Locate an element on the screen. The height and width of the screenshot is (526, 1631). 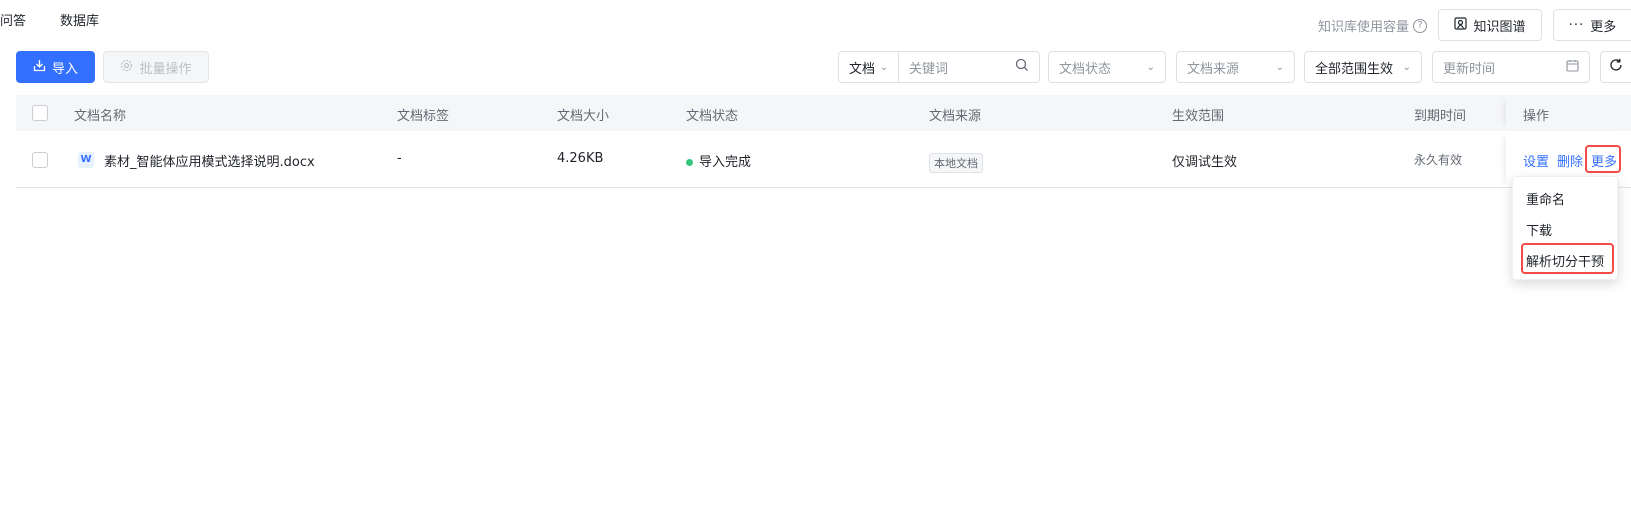
select-all-checkbox is located at coordinates (40, 113).